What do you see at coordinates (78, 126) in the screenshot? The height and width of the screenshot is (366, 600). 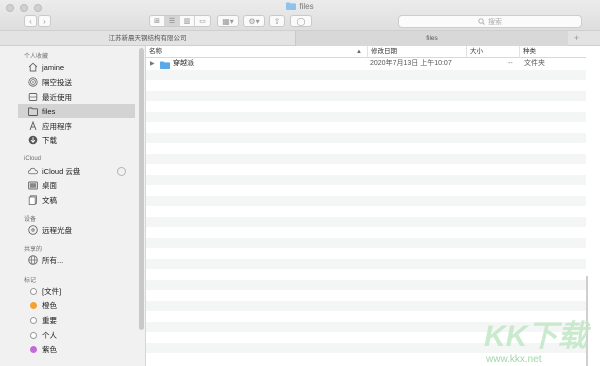 I see `sidebar-item-applications: 应用程序` at bounding box center [78, 126].